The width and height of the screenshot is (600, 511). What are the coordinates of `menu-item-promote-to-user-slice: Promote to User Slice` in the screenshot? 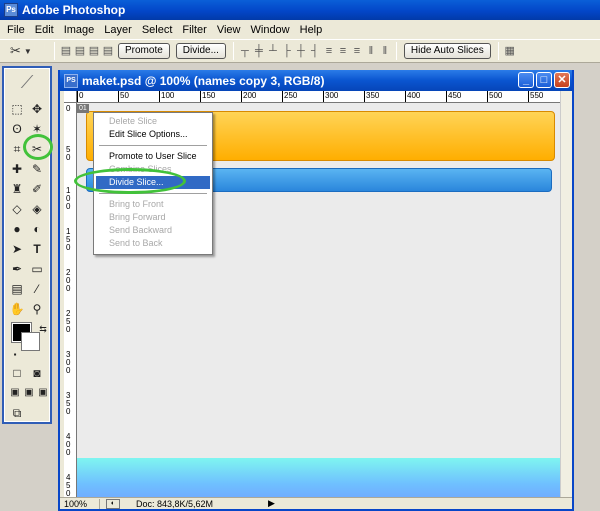 It's located at (153, 156).